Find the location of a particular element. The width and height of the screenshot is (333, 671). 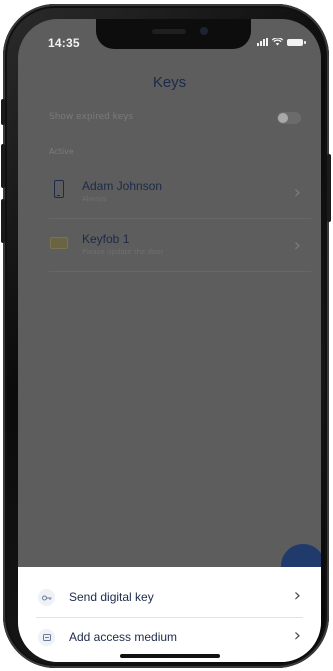

key-subtitle: Please update the door is located at coordinates (123, 252).